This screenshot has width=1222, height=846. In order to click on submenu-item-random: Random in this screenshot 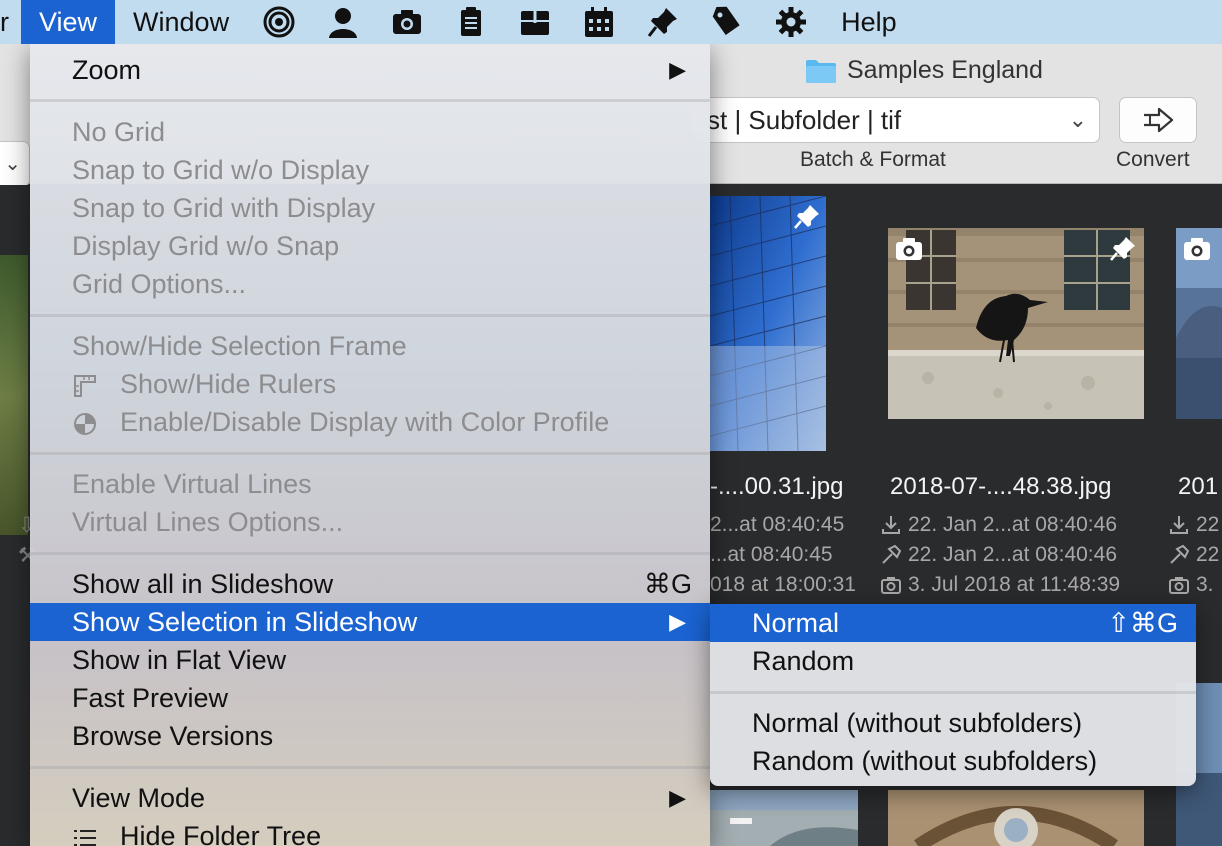, I will do `click(953, 661)`.